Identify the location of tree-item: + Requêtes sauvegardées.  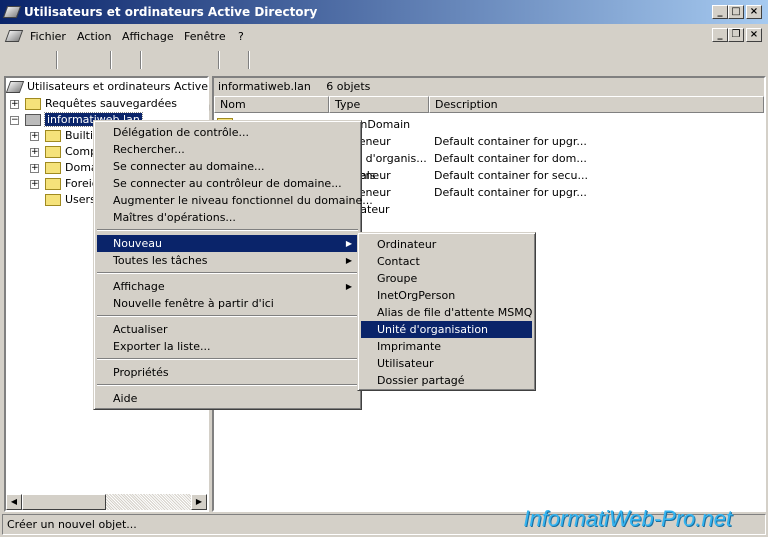
(93, 104).